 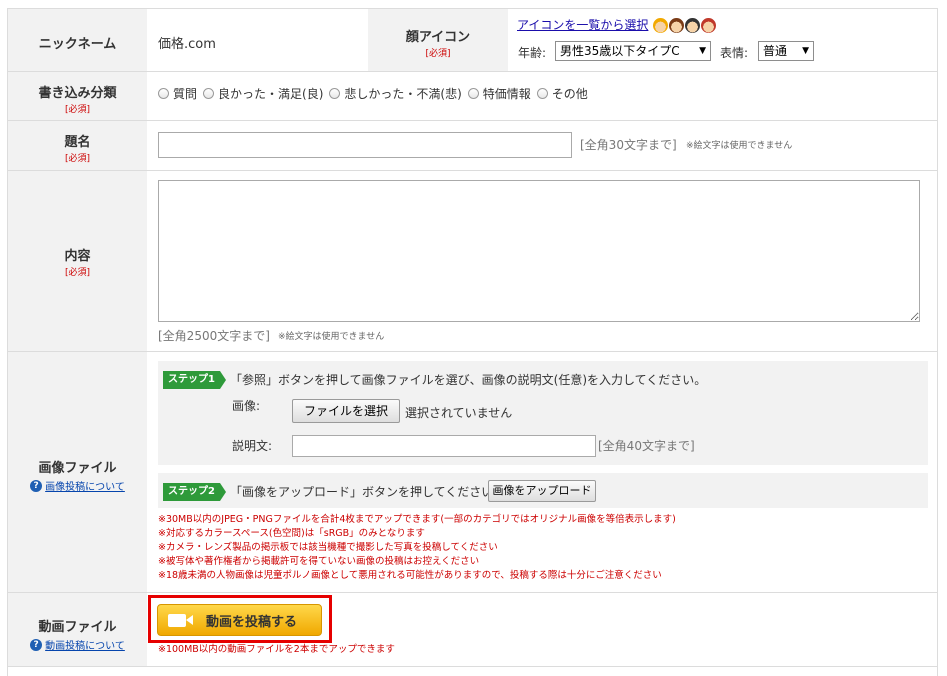 What do you see at coordinates (276, 649) in the screenshot?
I see `video-note: ※100MB以内の動画ファイルを2本までアップできます` at bounding box center [276, 649].